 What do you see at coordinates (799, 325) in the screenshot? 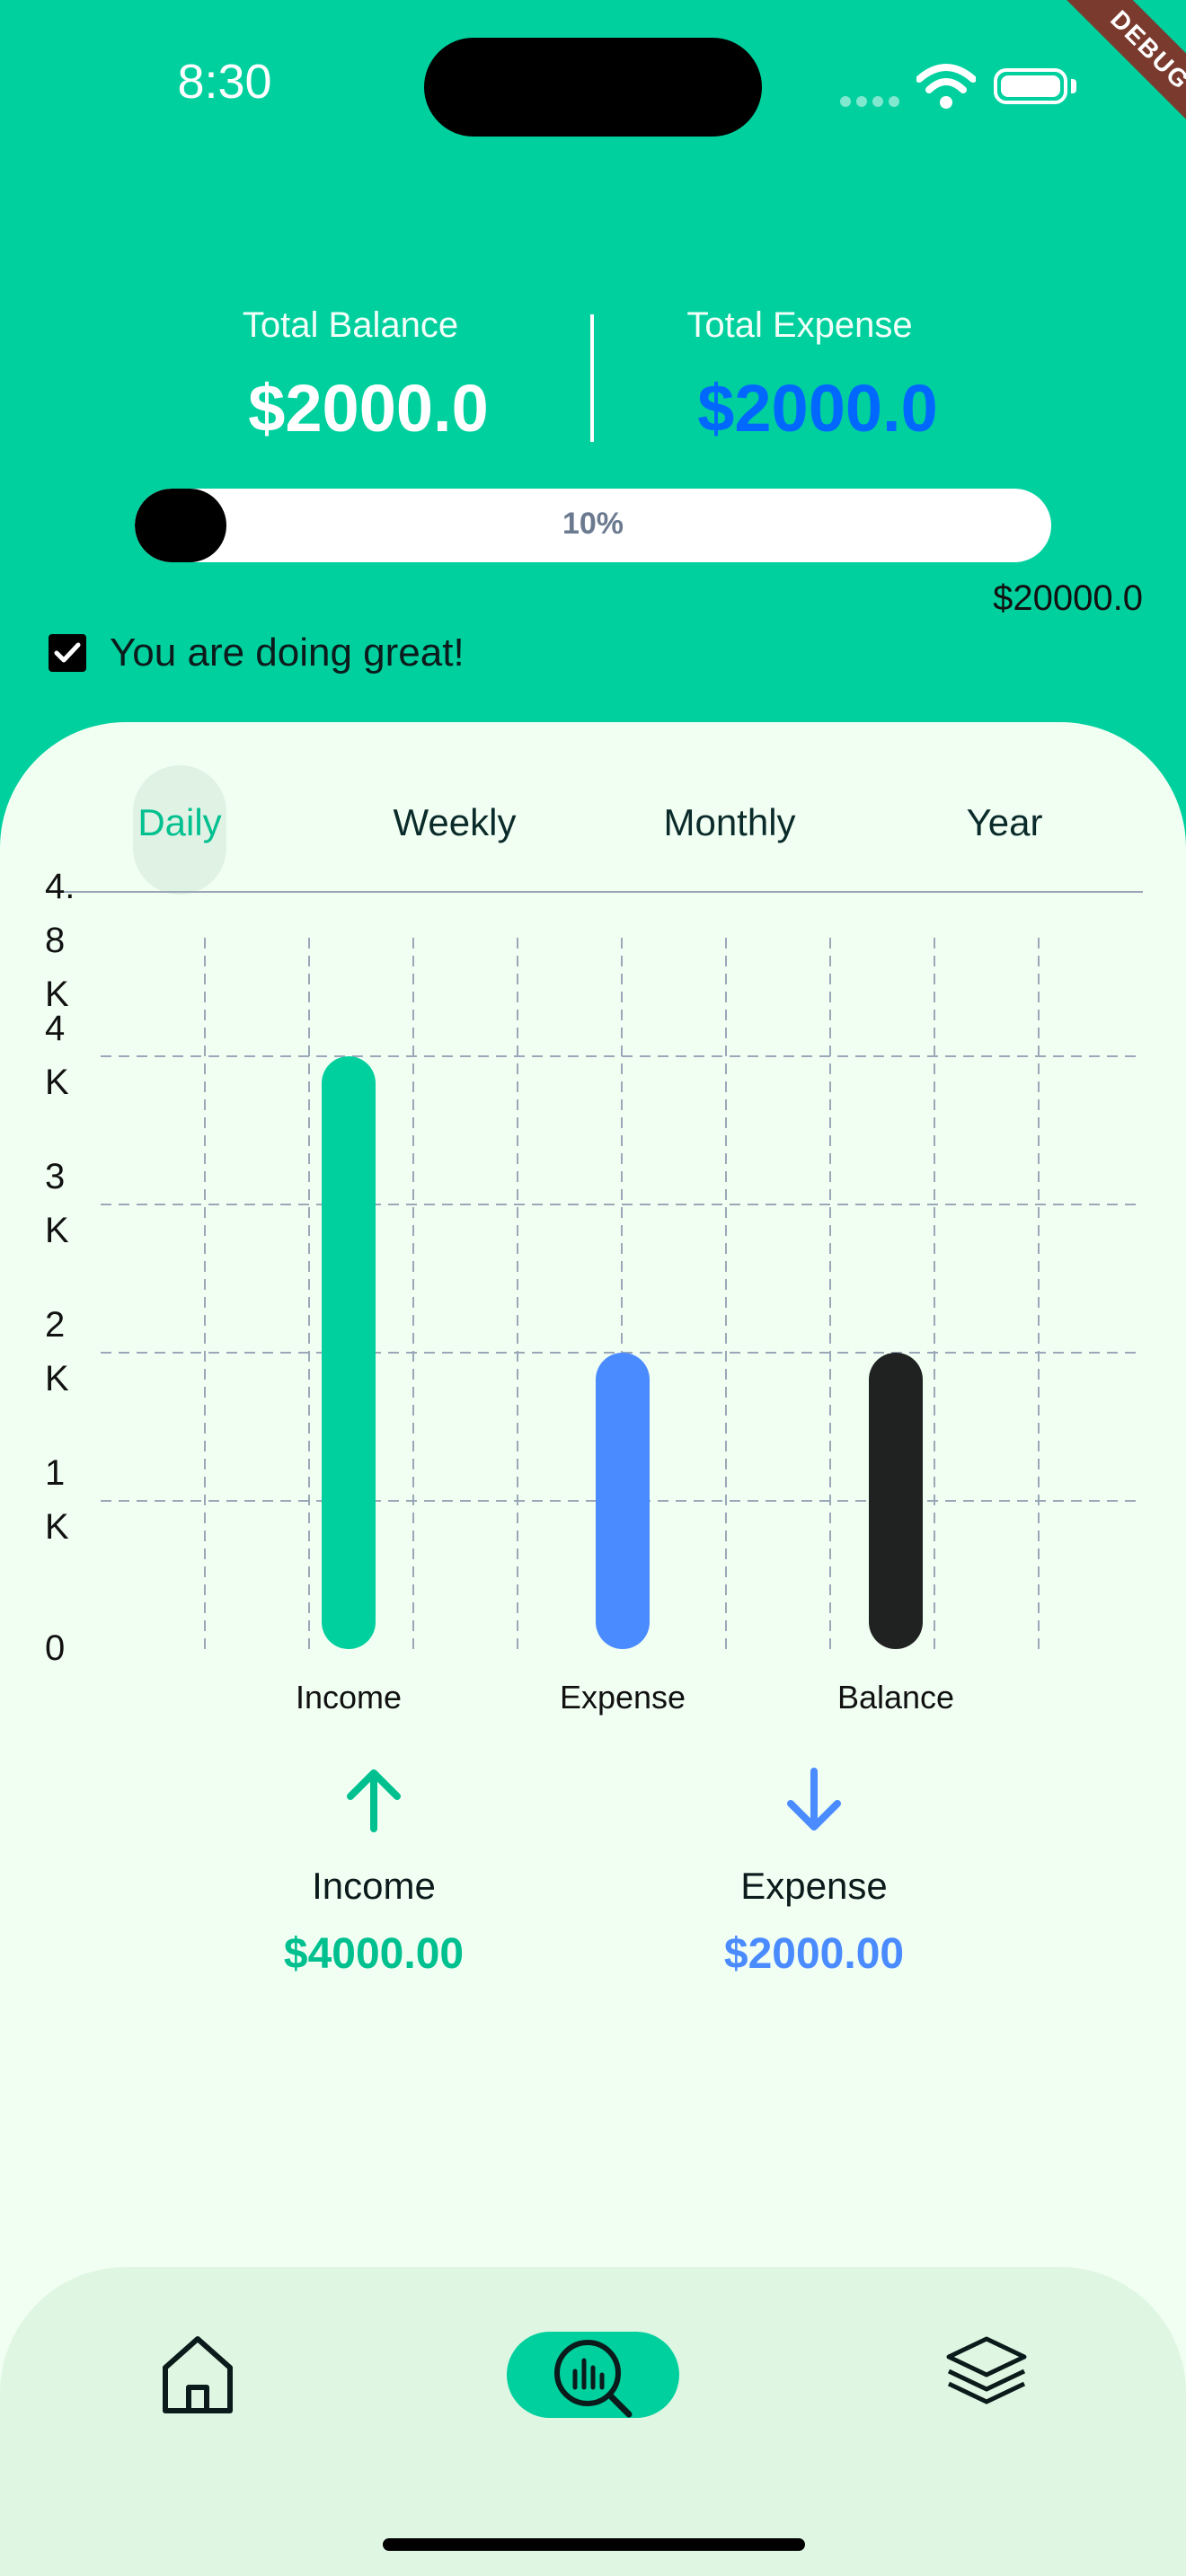
I see `total-expense-label: Total Expense` at bounding box center [799, 325].